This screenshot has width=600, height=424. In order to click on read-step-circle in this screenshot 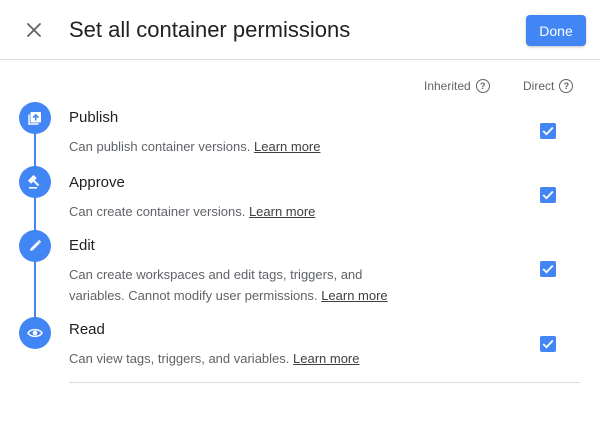, I will do `click(35, 333)`.